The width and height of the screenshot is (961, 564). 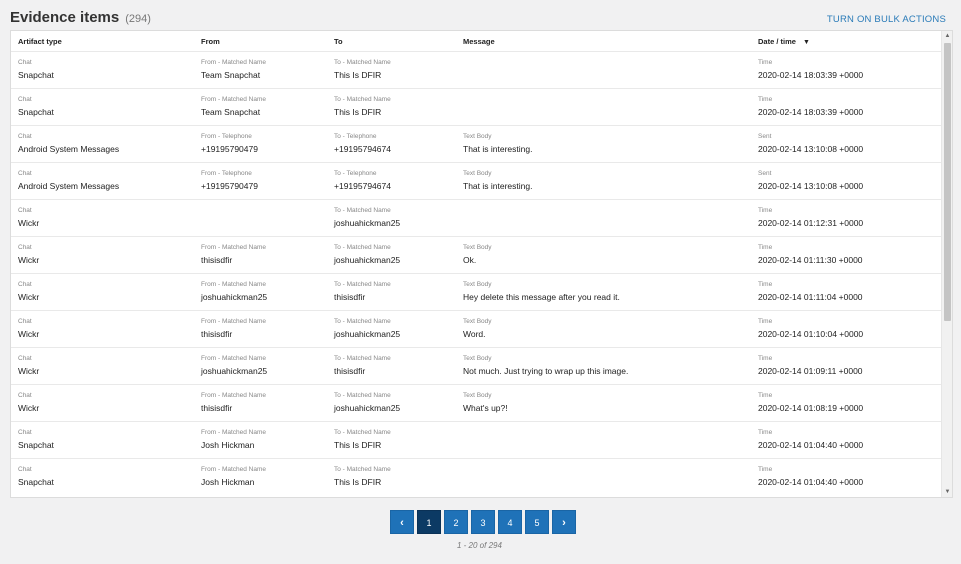 I want to click on cell-from: From - Matched Name Josh Hickman, so click(x=233, y=439).